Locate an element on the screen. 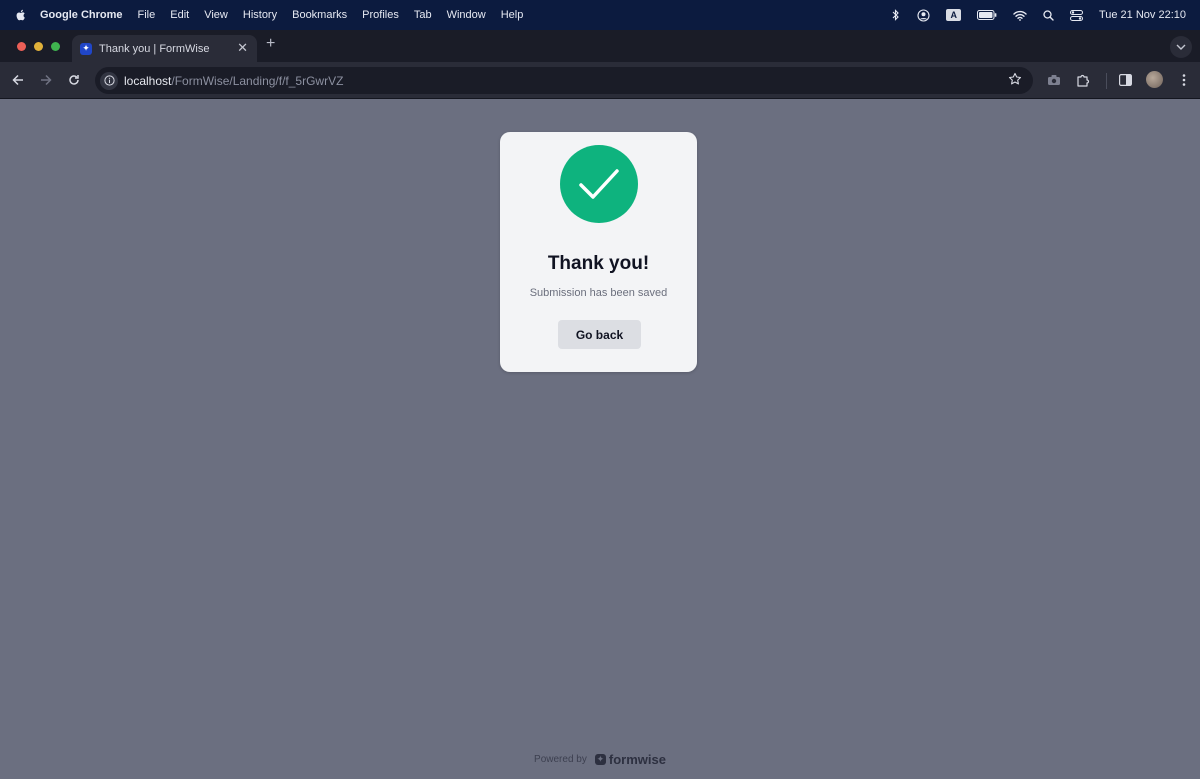 The width and height of the screenshot is (1200, 779). minimize-window-button is located at coordinates (38, 46).